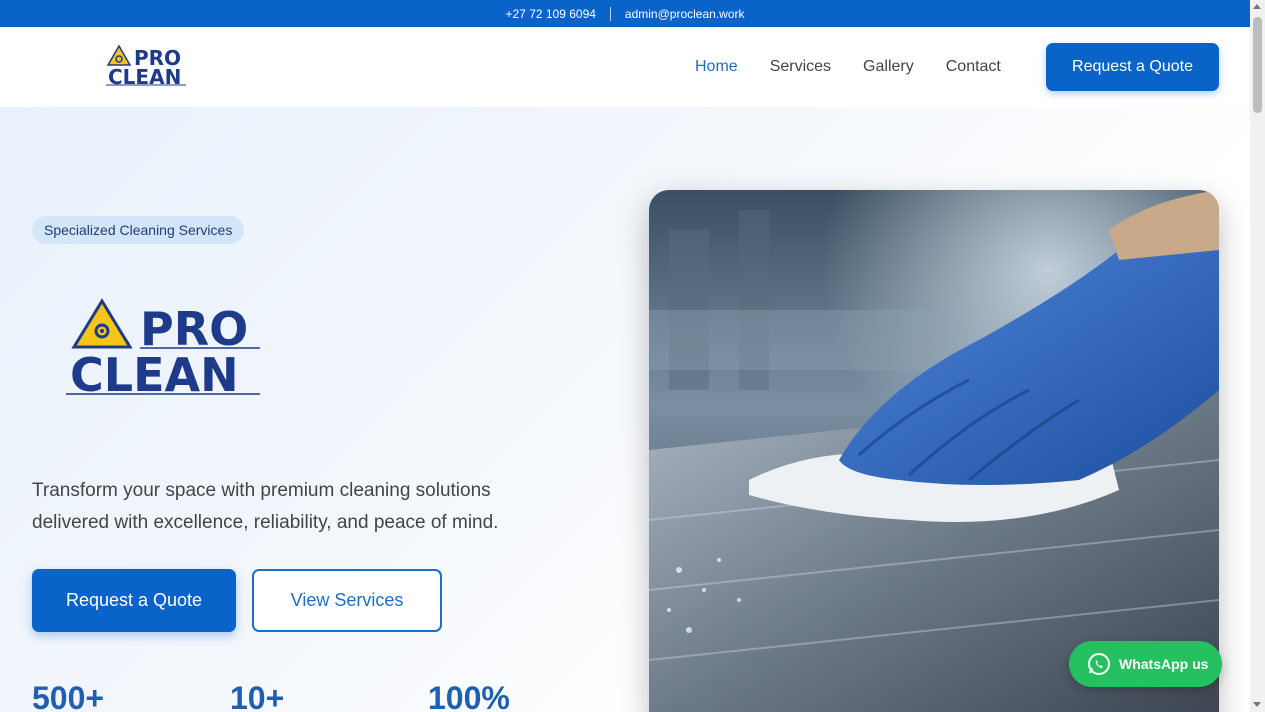  I want to click on main-nav: Home Services Gallery Contact, so click(864, 67).